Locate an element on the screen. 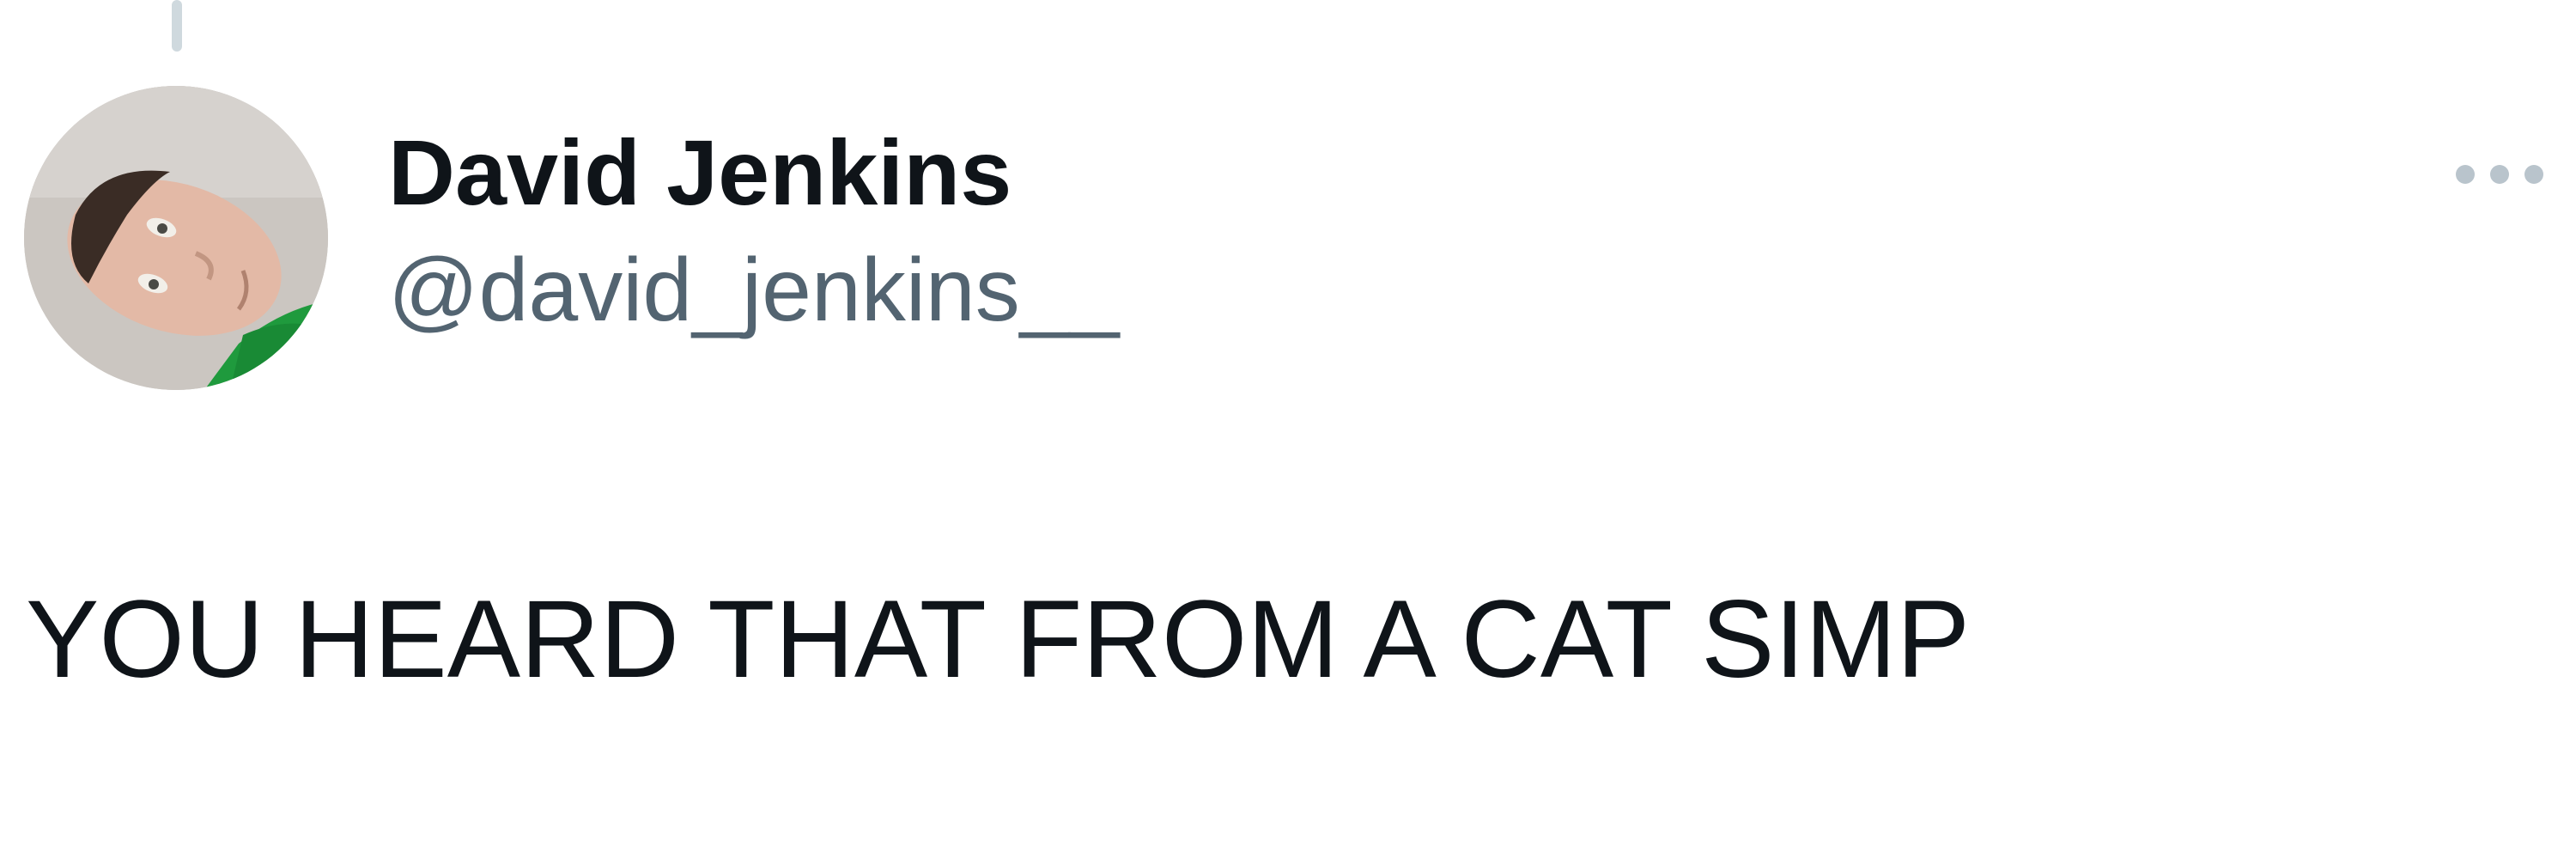 This screenshot has height=859, width=2576. more-options-button is located at coordinates (2500, 174).